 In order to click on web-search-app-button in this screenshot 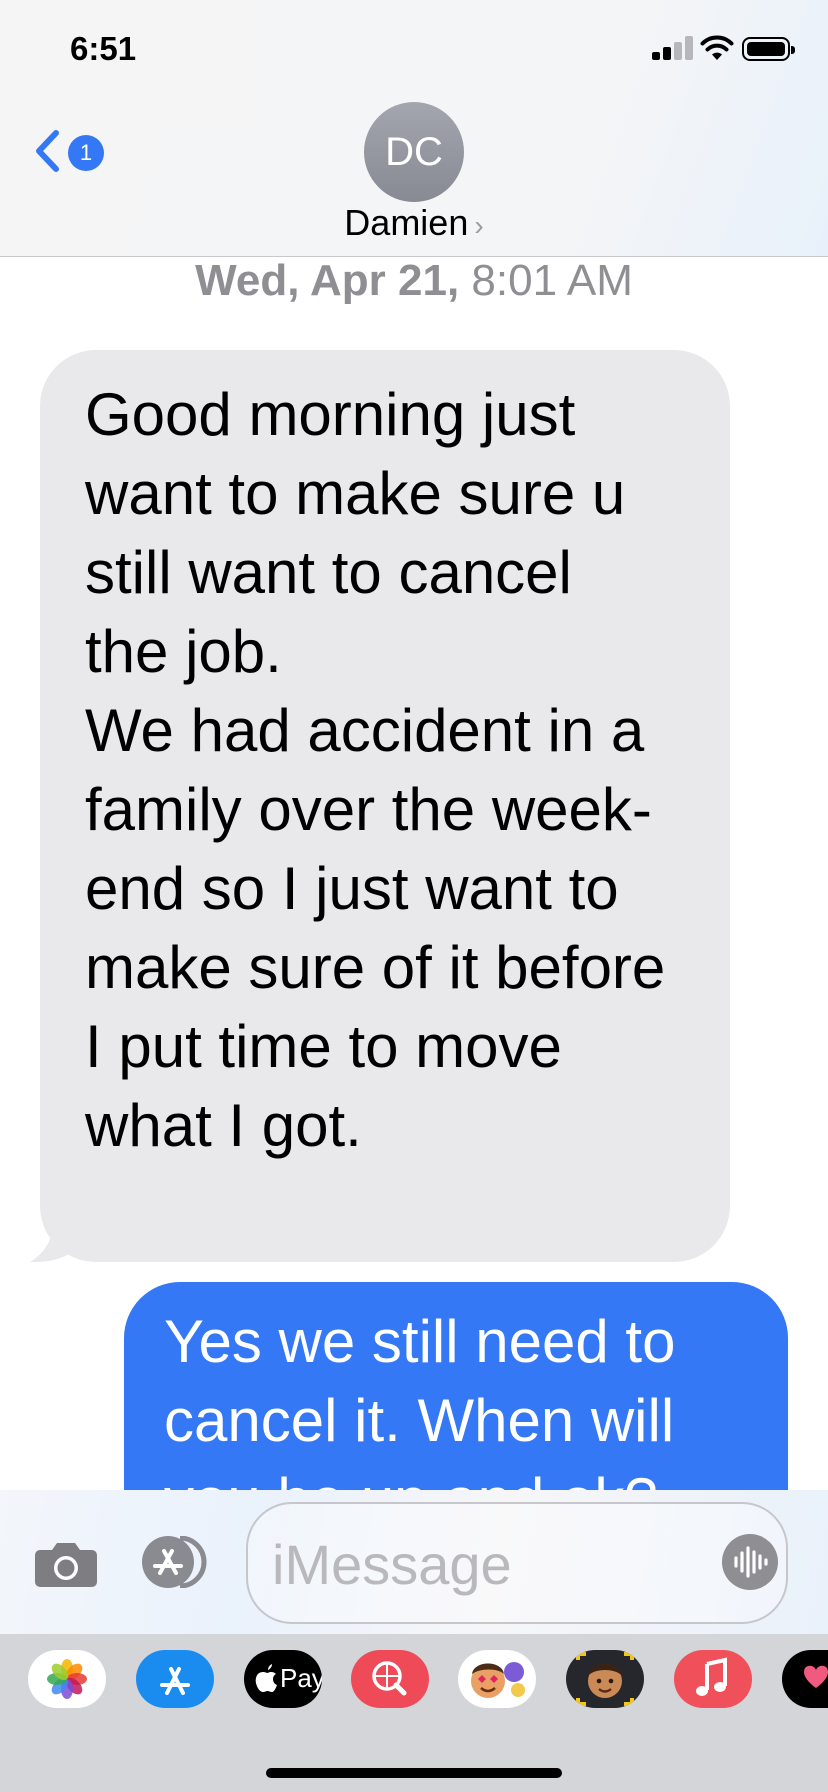, I will do `click(390, 1679)`.